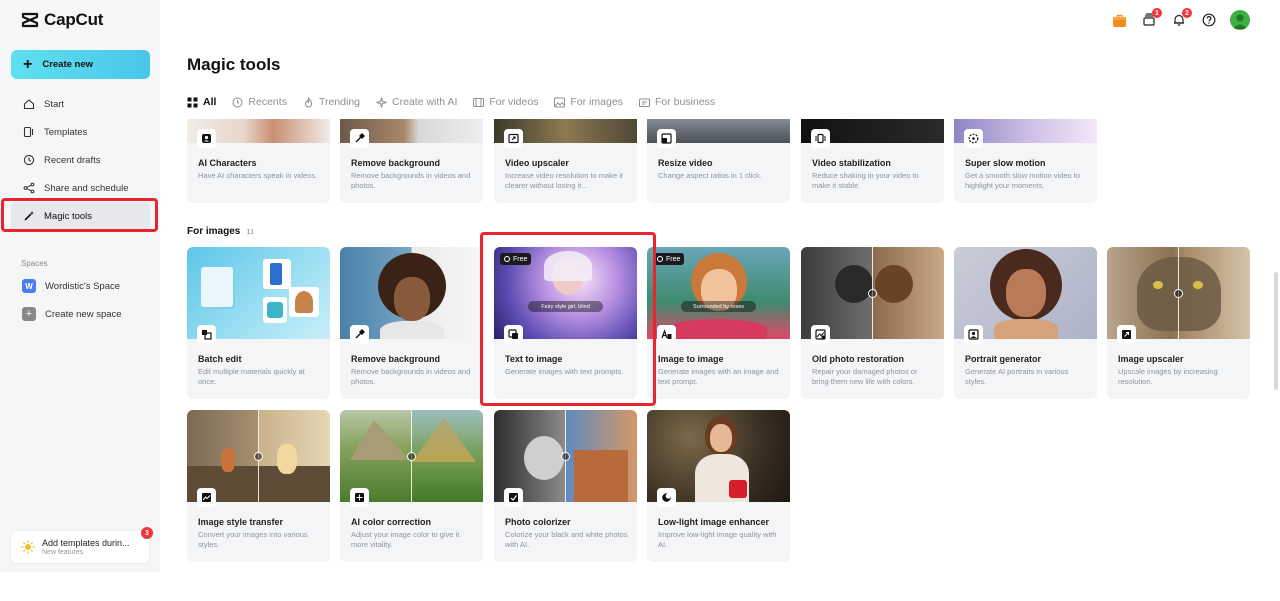  Describe the element at coordinates (192, 102) in the screenshot. I see `grid-icon` at that location.